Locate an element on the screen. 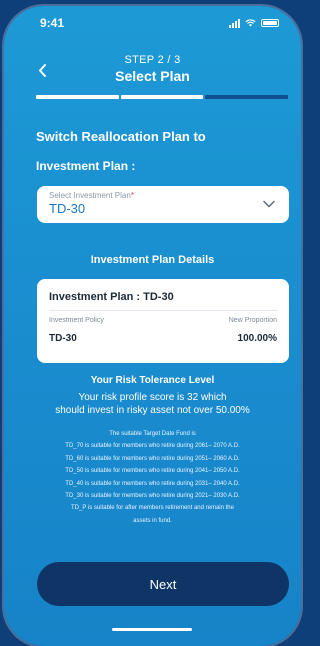 The height and width of the screenshot is (646, 320). wifi-icon is located at coordinates (250, 23).